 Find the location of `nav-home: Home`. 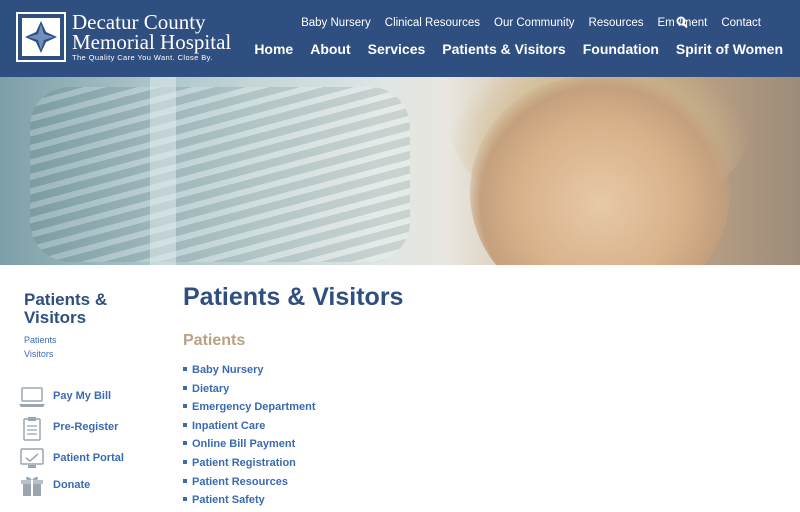

nav-home: Home is located at coordinates (273, 49).